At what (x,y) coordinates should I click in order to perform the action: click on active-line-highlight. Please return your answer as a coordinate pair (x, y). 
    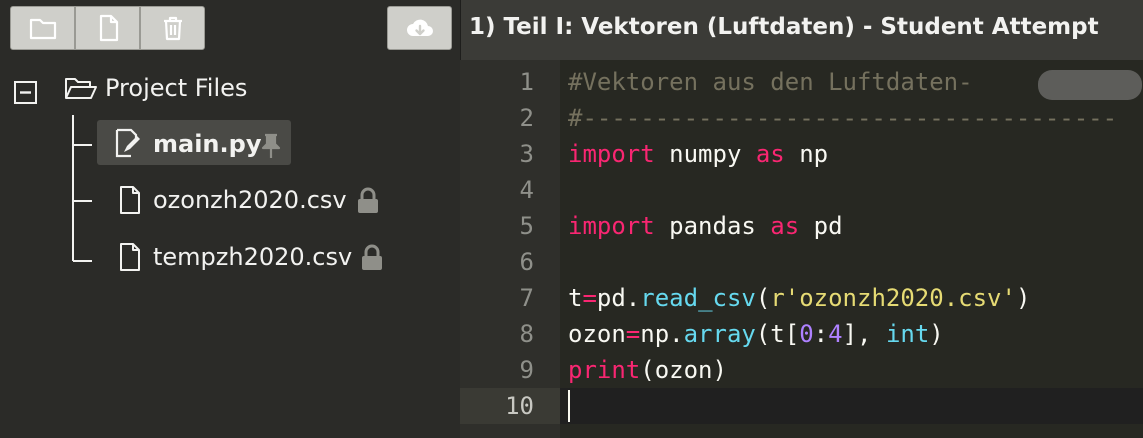
    Looking at the image, I should click on (851, 406).